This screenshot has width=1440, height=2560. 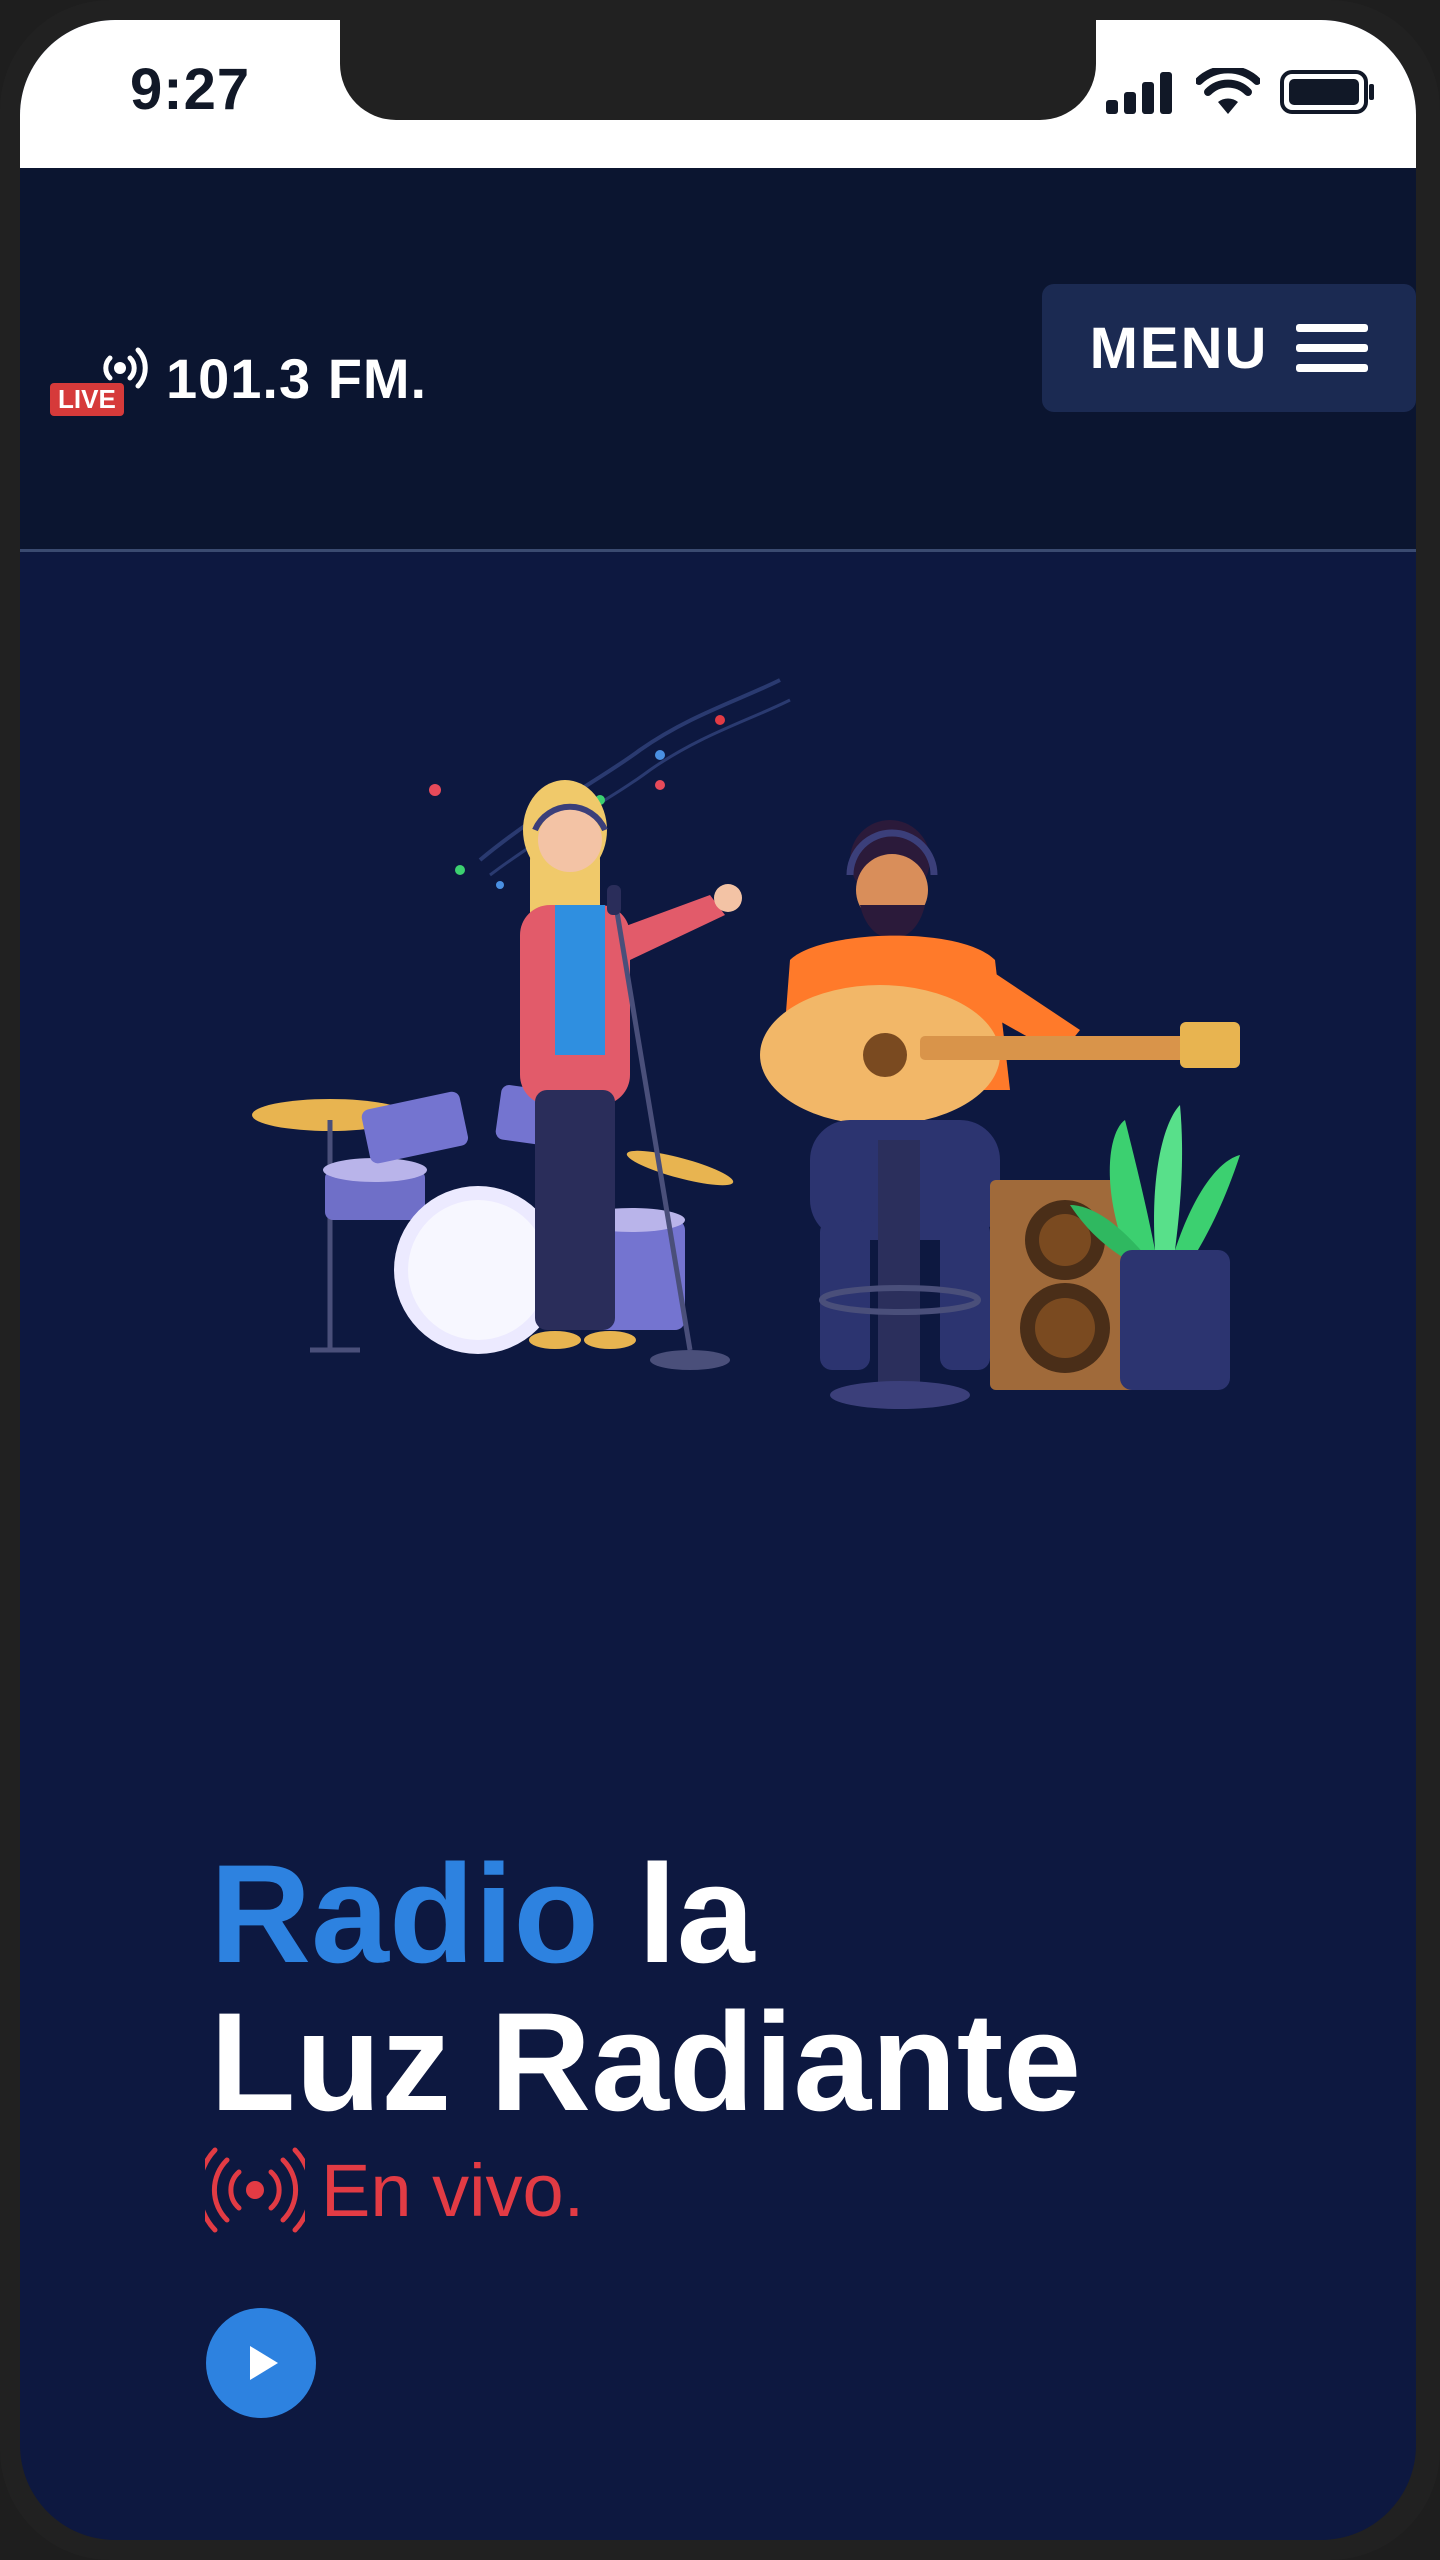 I want to click on broadcast-icon, so click(x=255, y=2190).